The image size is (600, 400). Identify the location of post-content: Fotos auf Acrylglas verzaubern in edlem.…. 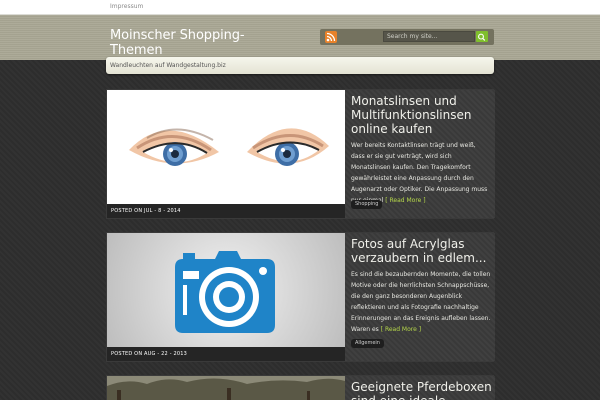
(420, 297).